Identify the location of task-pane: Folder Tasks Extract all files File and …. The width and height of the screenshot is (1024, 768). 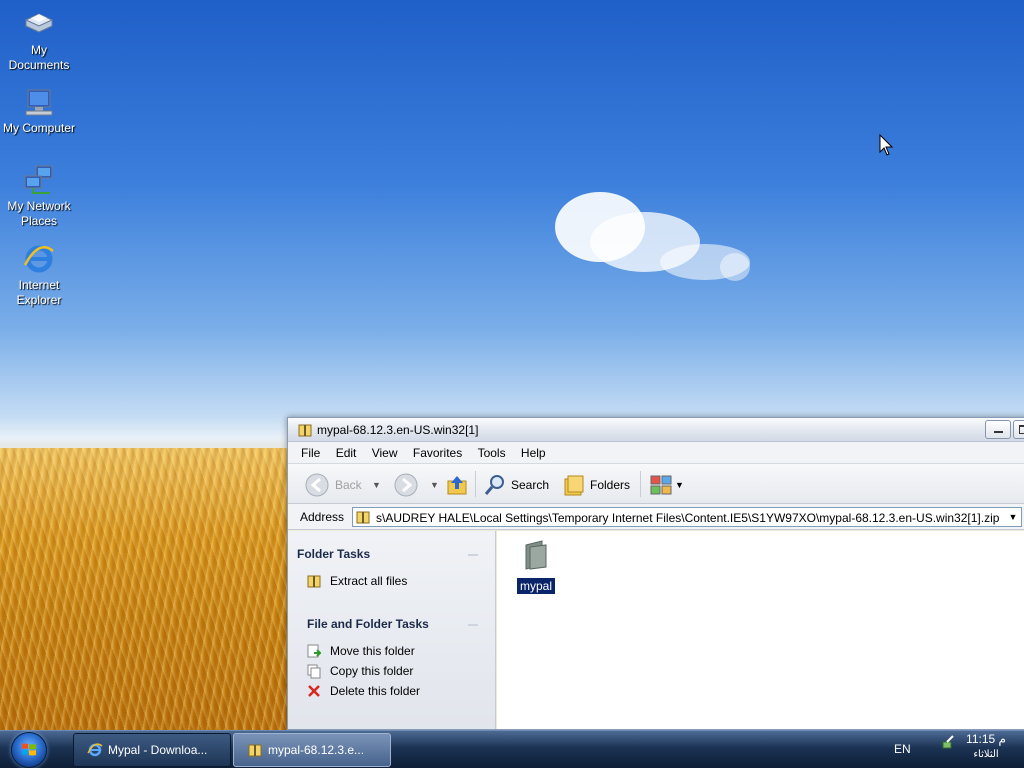
(392, 630).